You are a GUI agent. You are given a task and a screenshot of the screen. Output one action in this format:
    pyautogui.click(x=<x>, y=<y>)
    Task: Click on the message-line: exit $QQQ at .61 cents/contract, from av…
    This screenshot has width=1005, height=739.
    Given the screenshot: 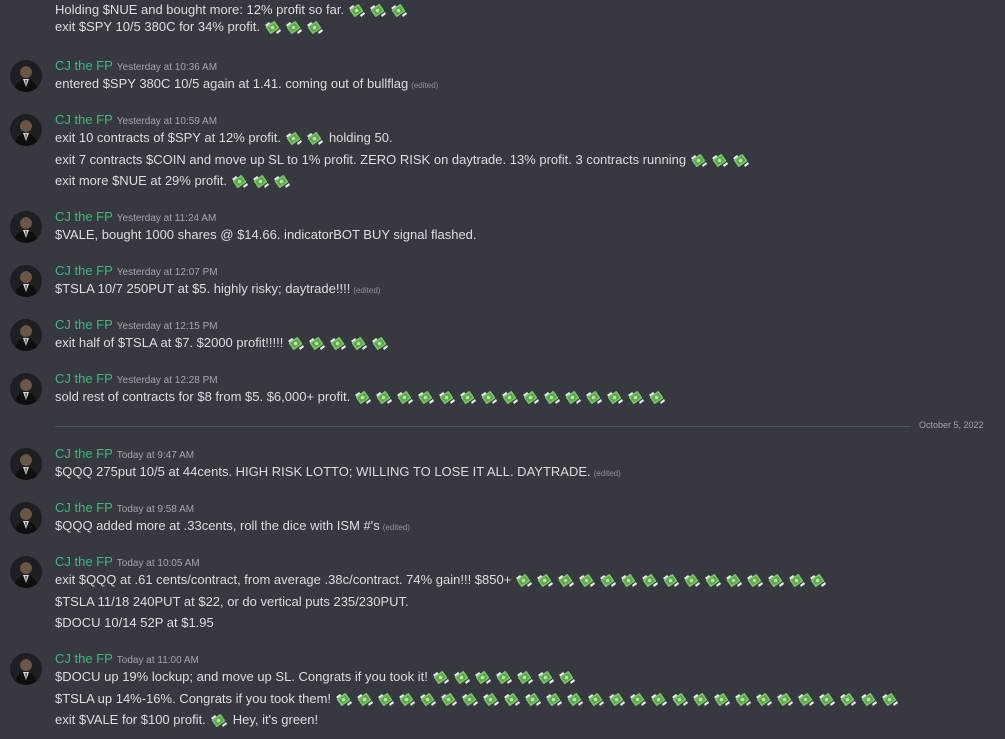 What is the action you would take?
    pyautogui.click(x=442, y=580)
    